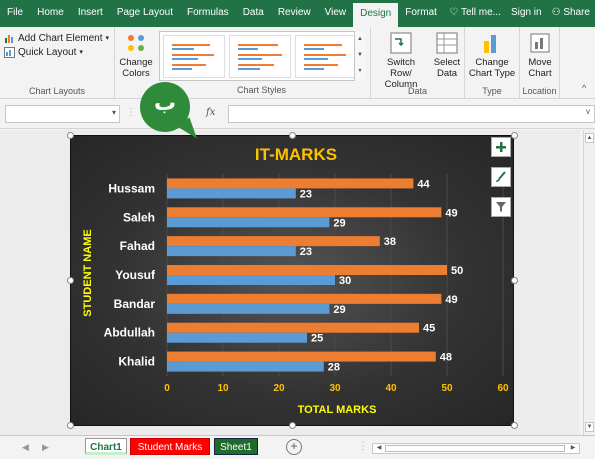  I want to click on more-icon: ⋮, so click(363, 446).